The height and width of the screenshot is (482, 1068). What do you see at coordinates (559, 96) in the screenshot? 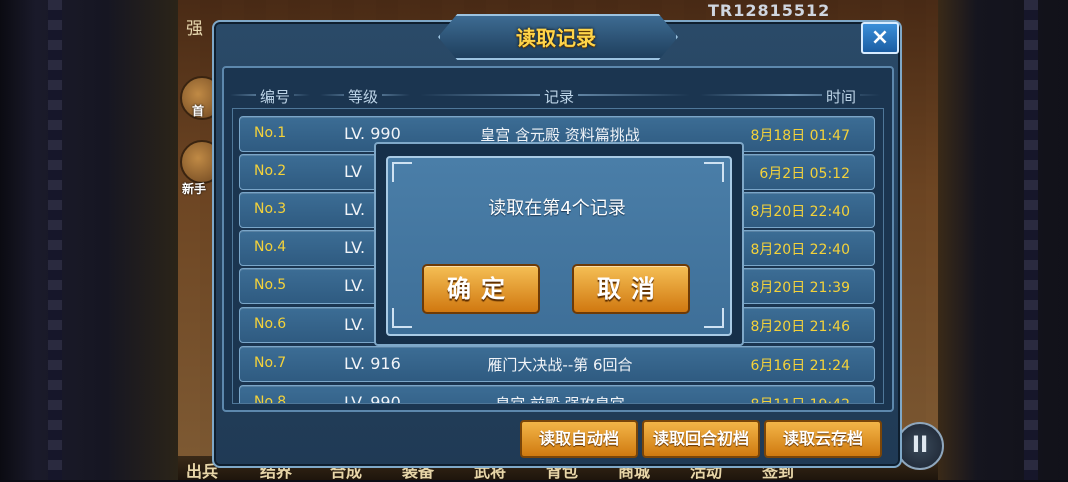
I see `header-record: 记录` at bounding box center [559, 96].